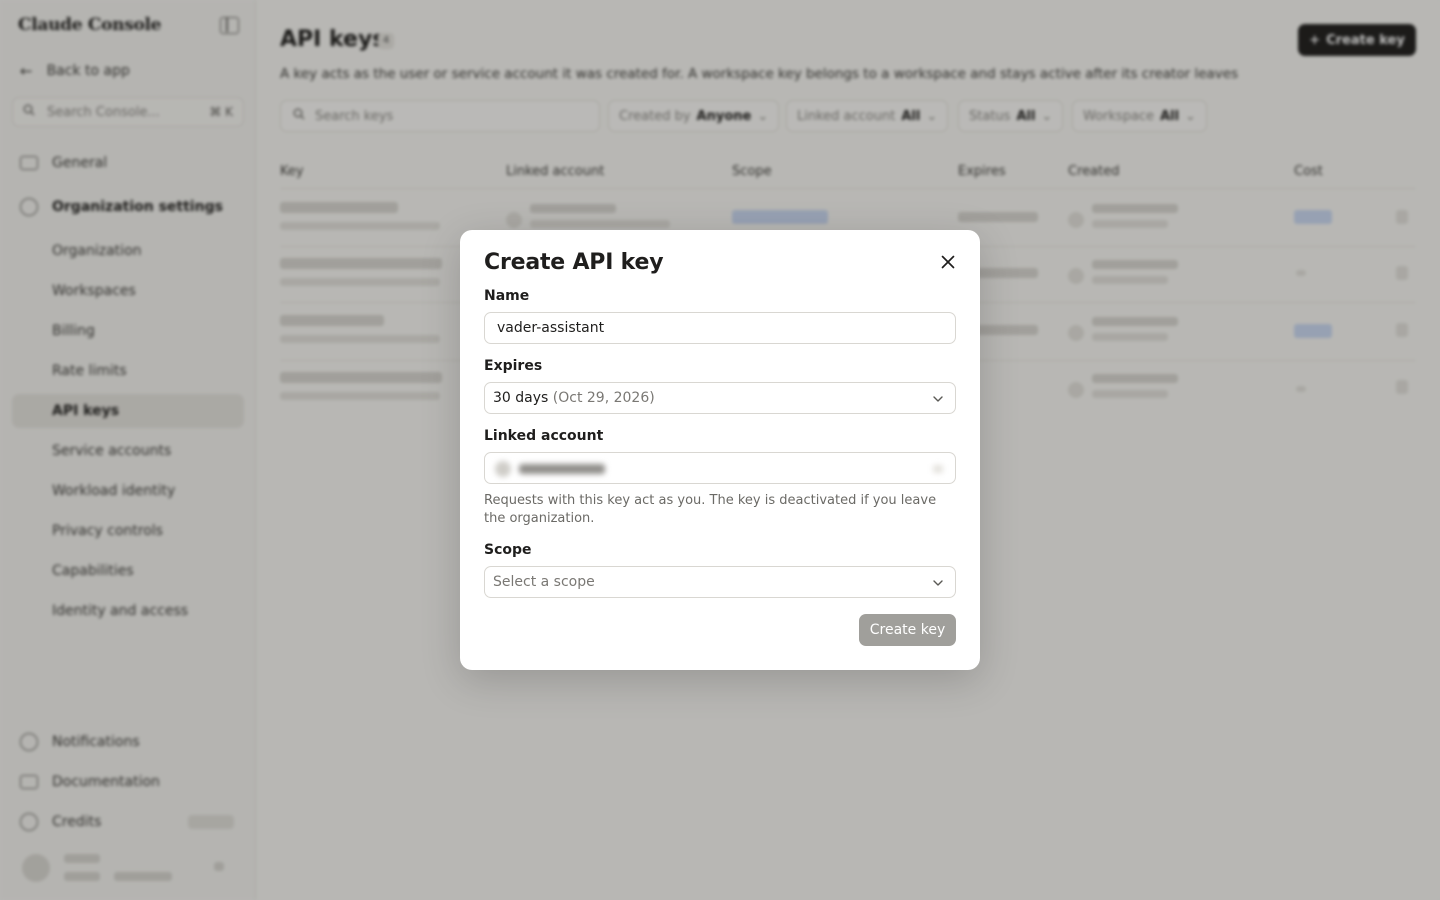  I want to click on name-field, so click(720, 328).